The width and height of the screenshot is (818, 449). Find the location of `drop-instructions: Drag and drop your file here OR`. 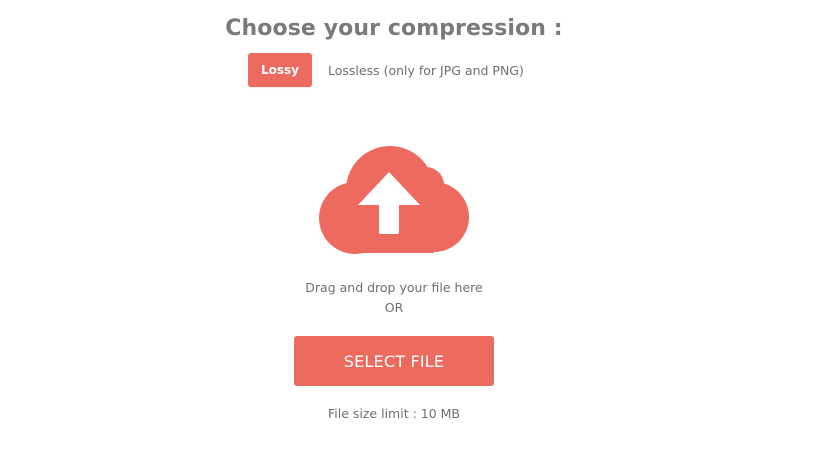

drop-instructions: Drag and drop your file here OR is located at coordinates (394, 298).